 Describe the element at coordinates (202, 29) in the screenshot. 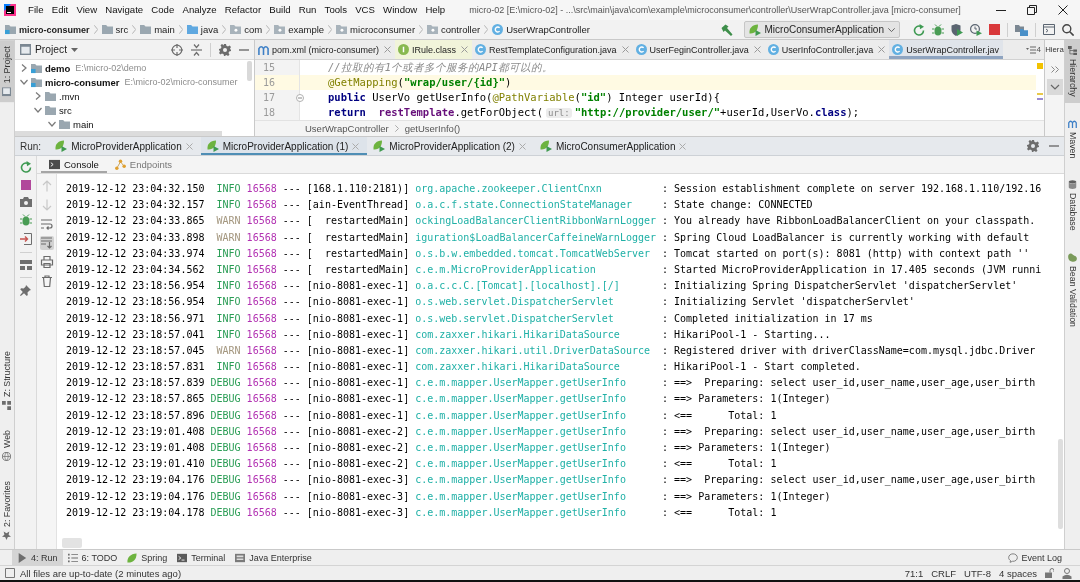

I see `breadcrumb: java` at that location.